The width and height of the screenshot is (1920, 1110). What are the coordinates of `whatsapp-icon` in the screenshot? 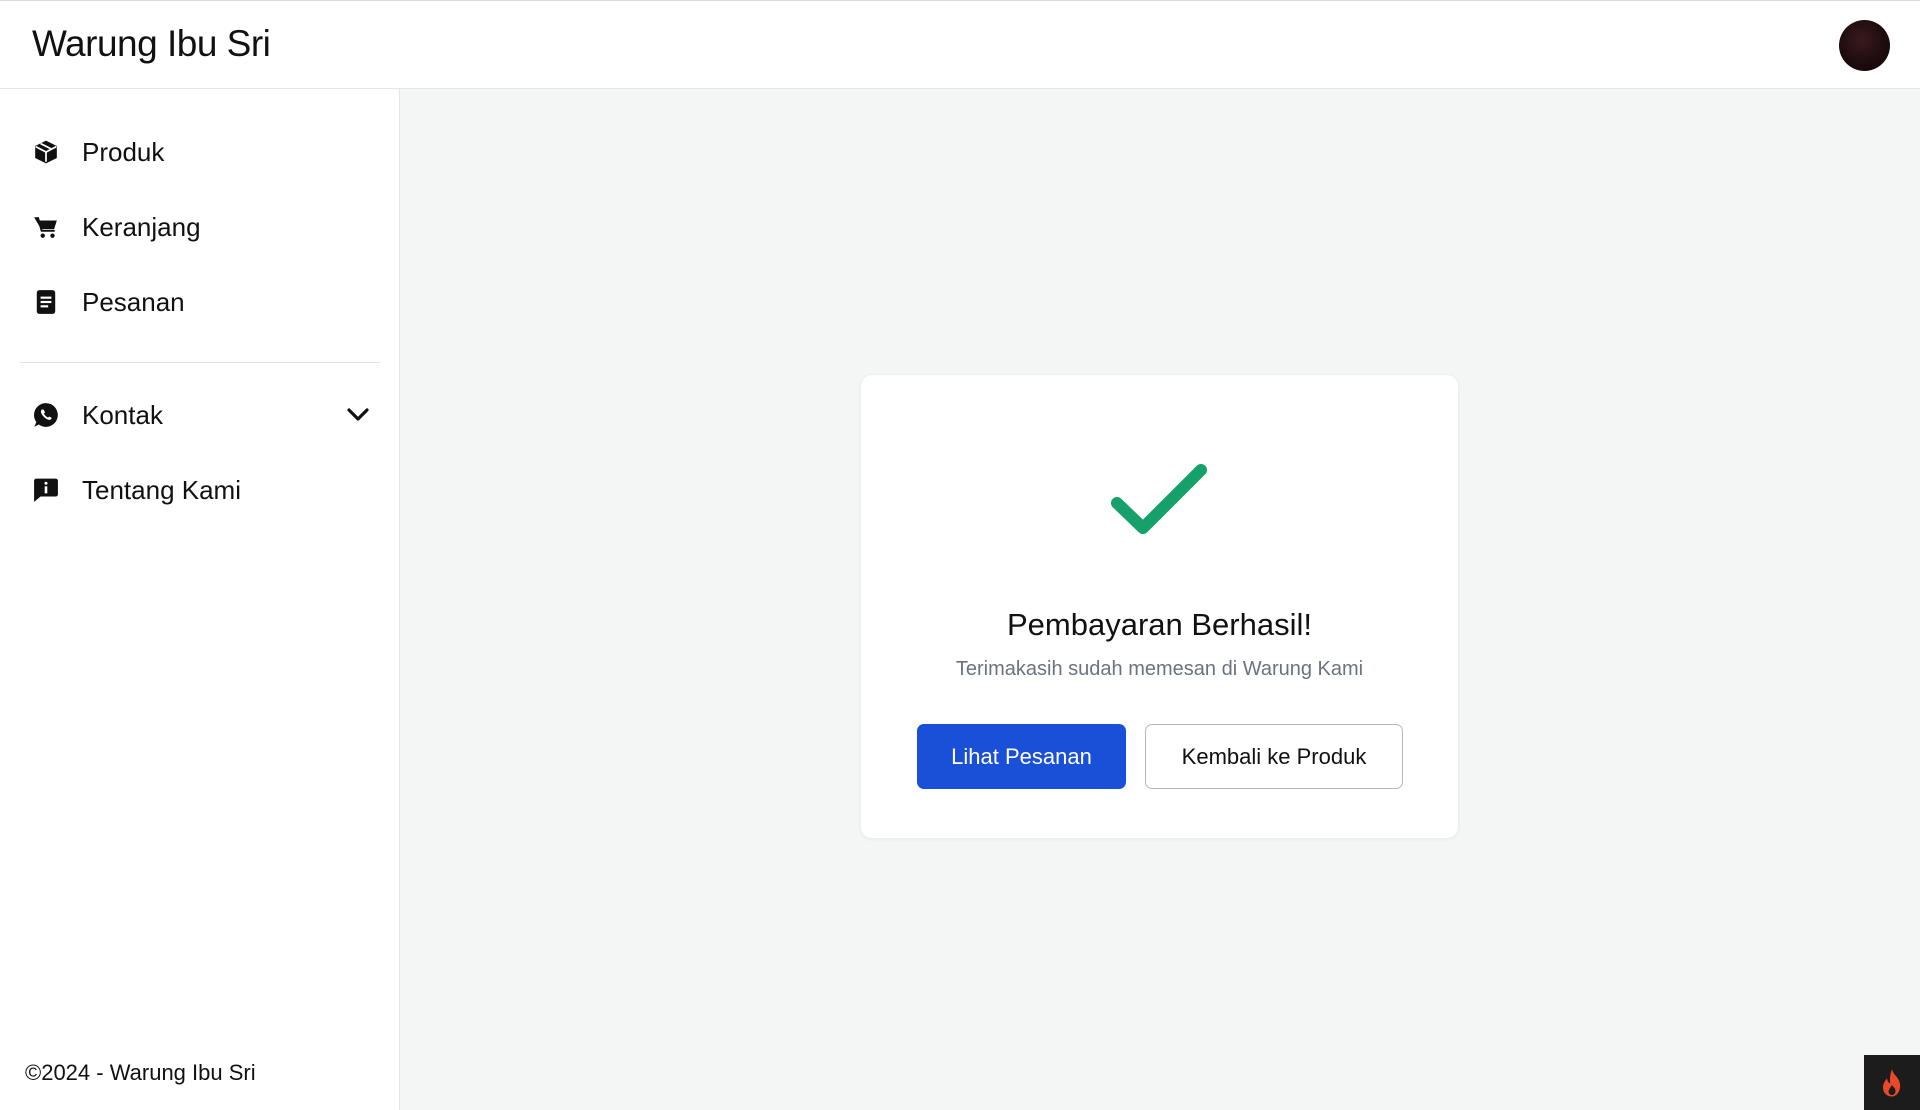 It's located at (46, 415).